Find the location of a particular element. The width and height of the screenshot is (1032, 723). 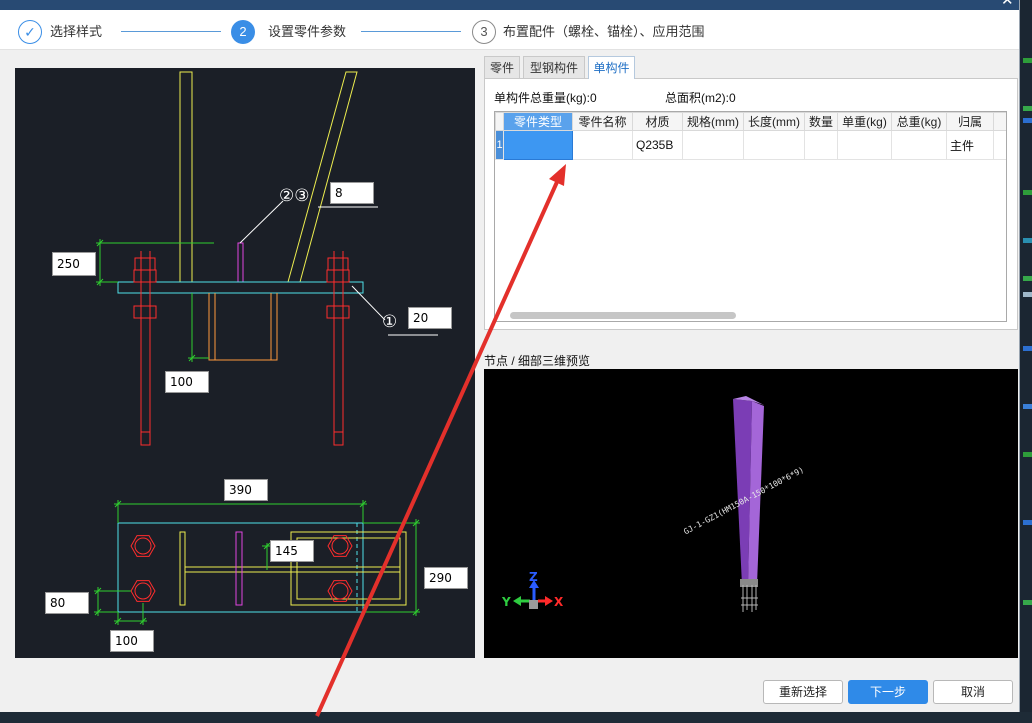

stiffener-elevation is located at coordinates (240, 262).